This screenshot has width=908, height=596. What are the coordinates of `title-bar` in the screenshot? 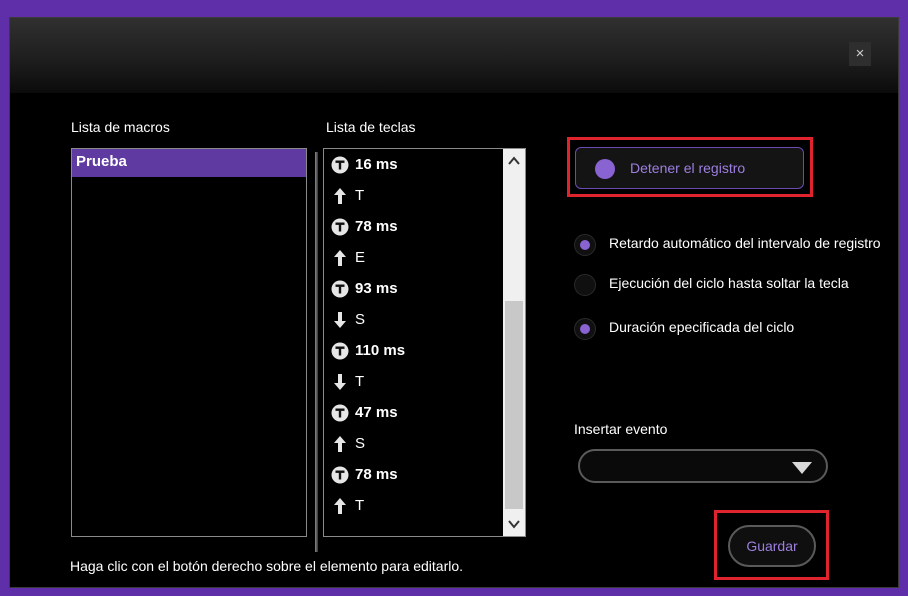 It's located at (454, 55).